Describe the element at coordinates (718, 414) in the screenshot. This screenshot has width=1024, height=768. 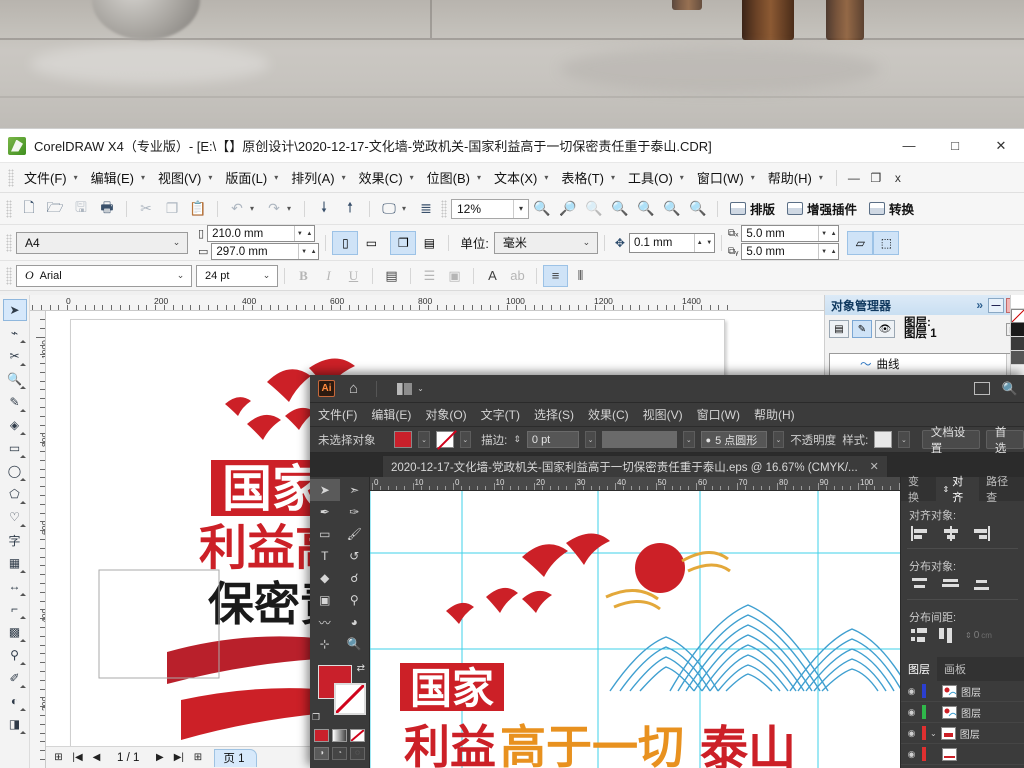
I see `ai-menu-window: 窗口(W)` at that location.